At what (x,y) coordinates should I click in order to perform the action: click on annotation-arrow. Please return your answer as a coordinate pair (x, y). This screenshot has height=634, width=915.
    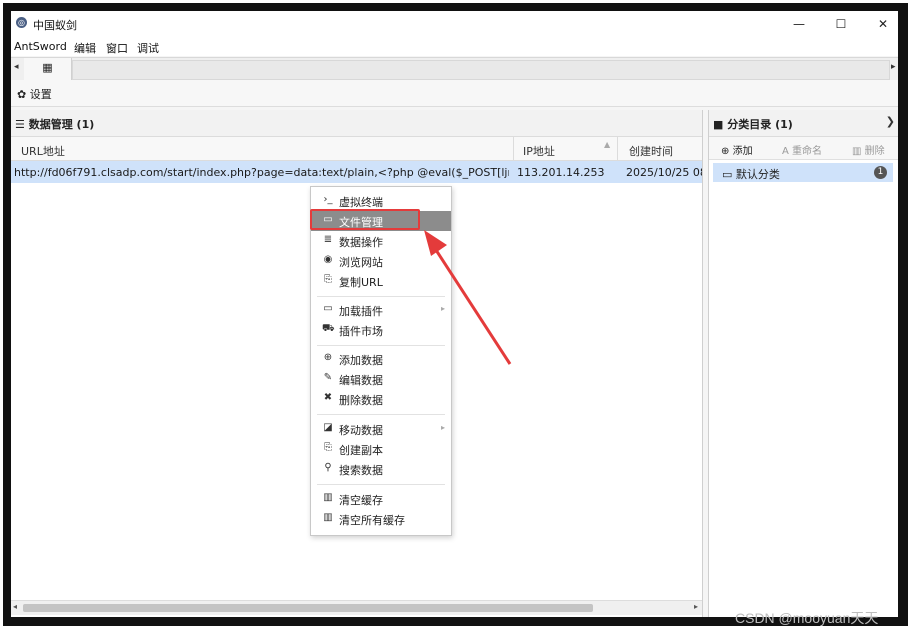
    Looking at the image, I should click on (468, 297).